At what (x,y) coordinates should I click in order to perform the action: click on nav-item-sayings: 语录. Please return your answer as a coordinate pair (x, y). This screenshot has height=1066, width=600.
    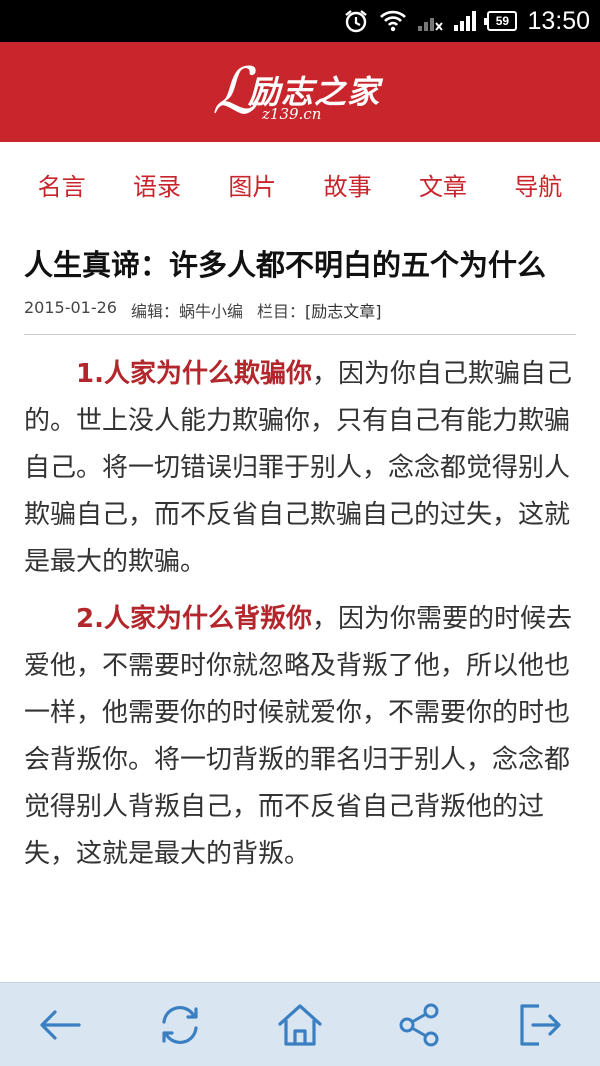
    Looking at the image, I should click on (157, 184).